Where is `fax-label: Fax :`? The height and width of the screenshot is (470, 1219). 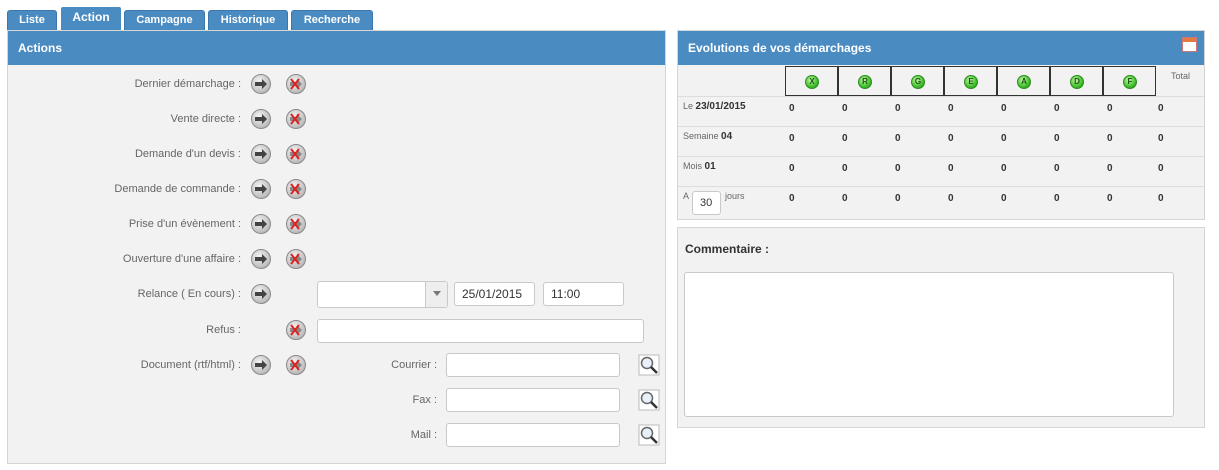 fax-label: Fax : is located at coordinates (424, 400).